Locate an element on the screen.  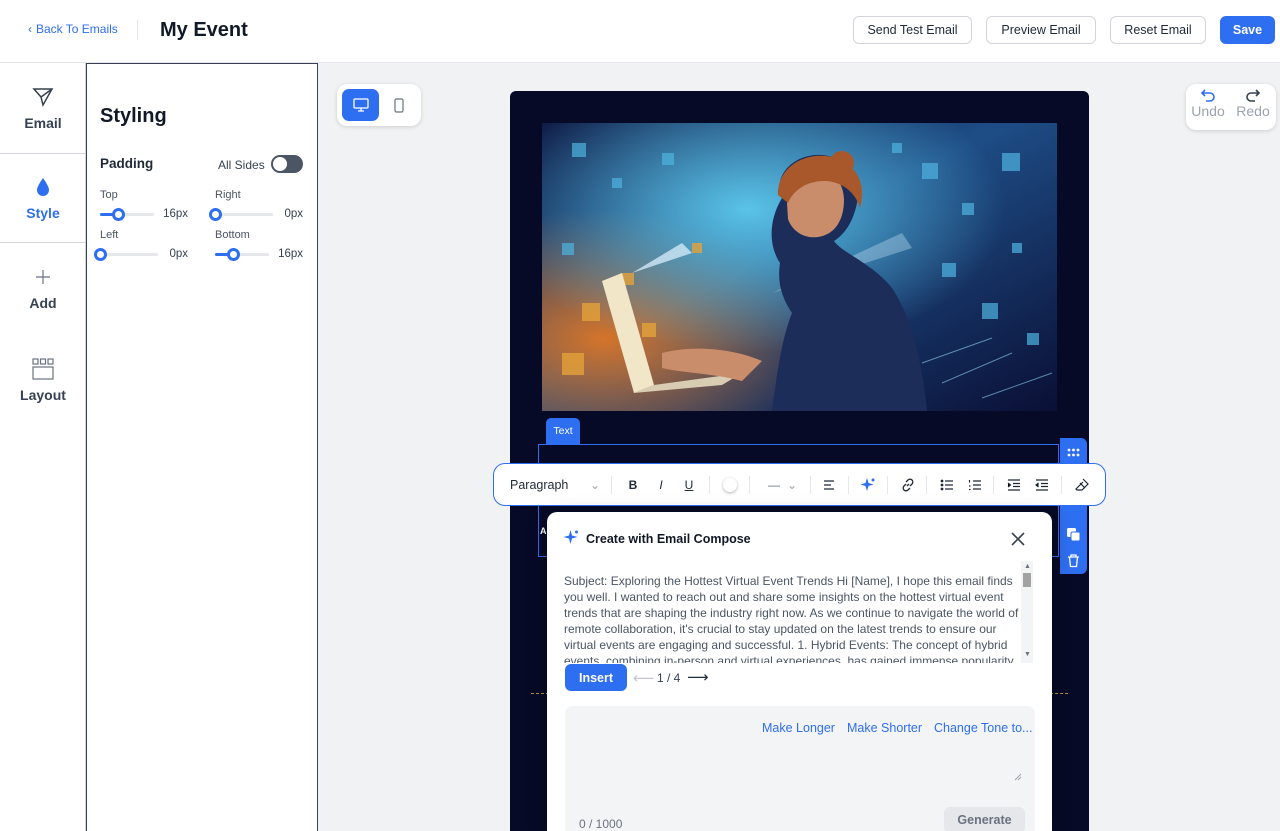
undo-button: Undo is located at coordinates (1208, 103).